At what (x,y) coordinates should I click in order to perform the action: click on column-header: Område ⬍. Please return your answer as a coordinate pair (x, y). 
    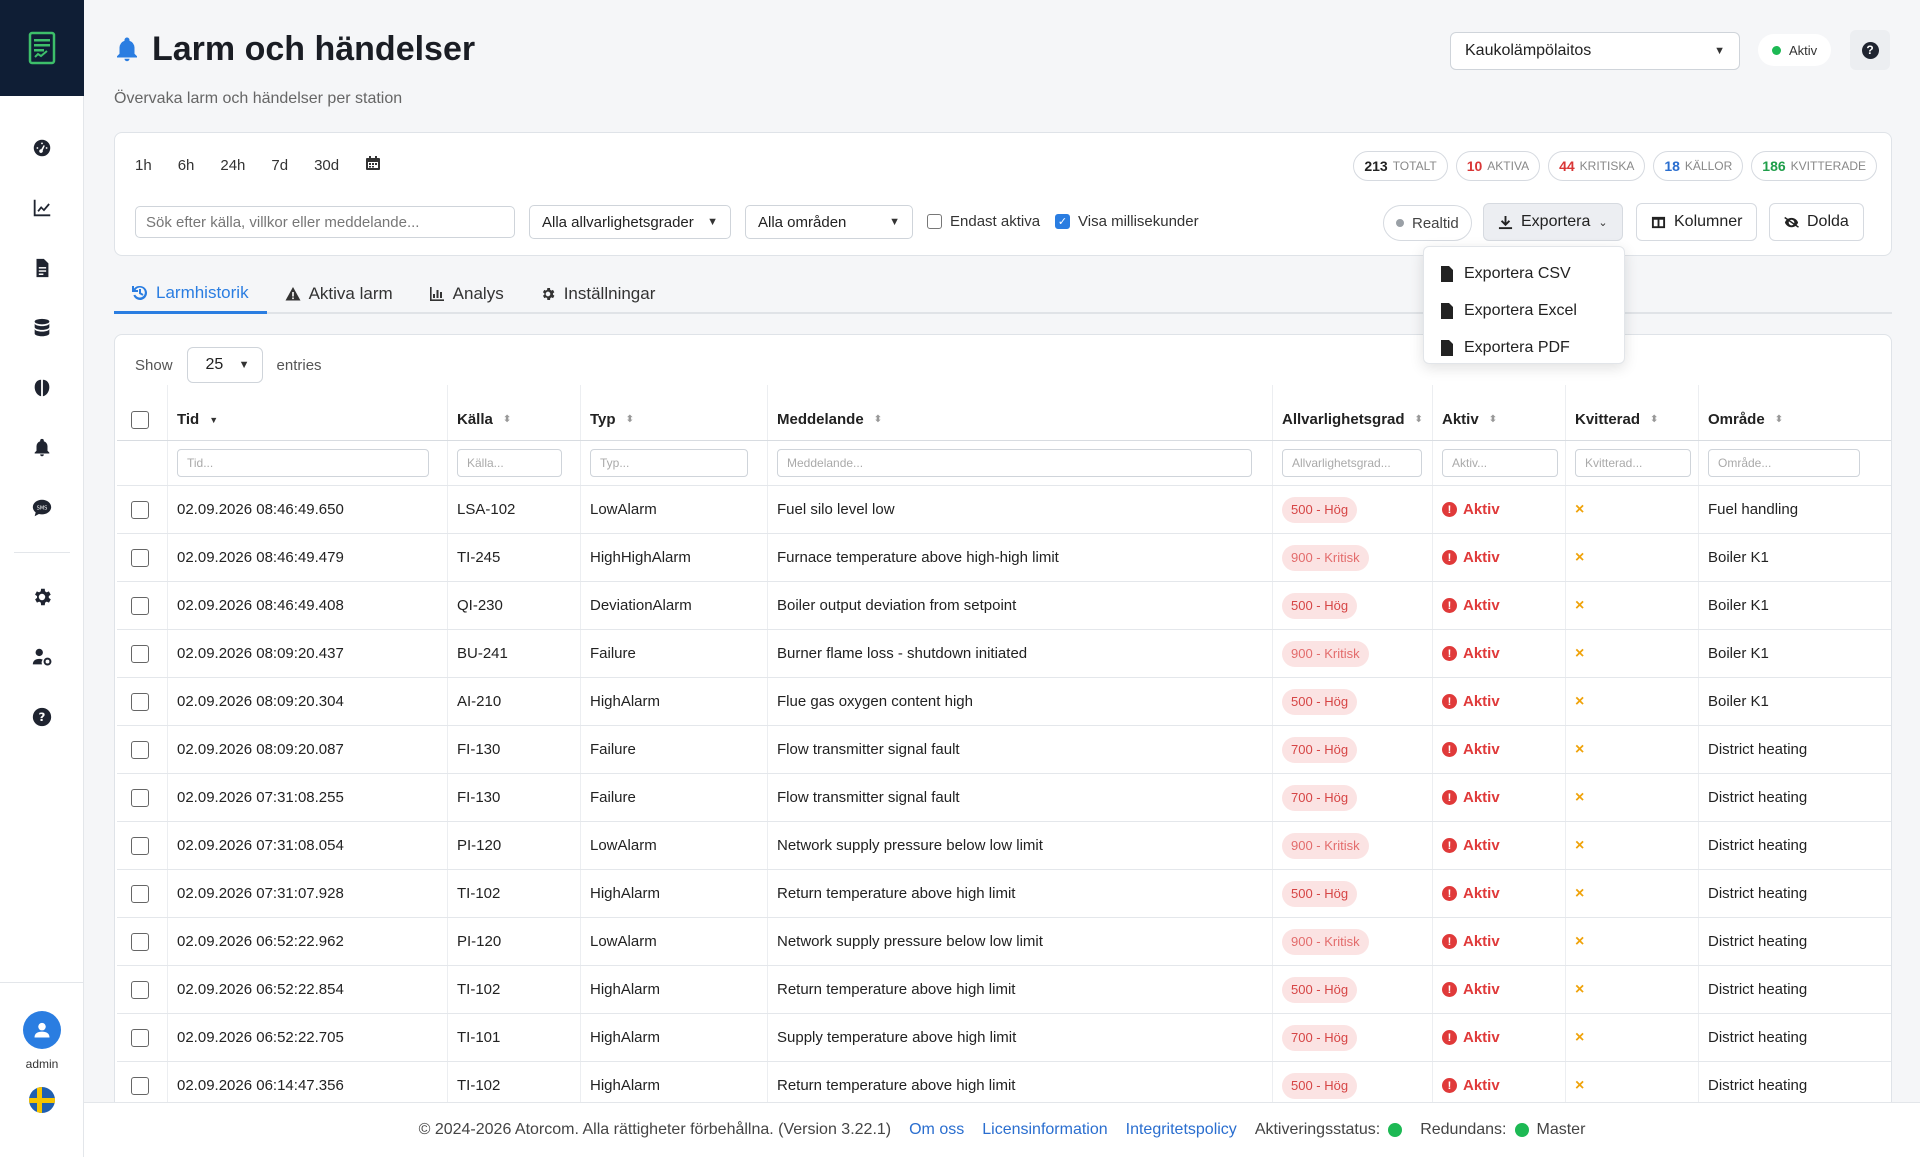
    Looking at the image, I should click on (1745, 412).